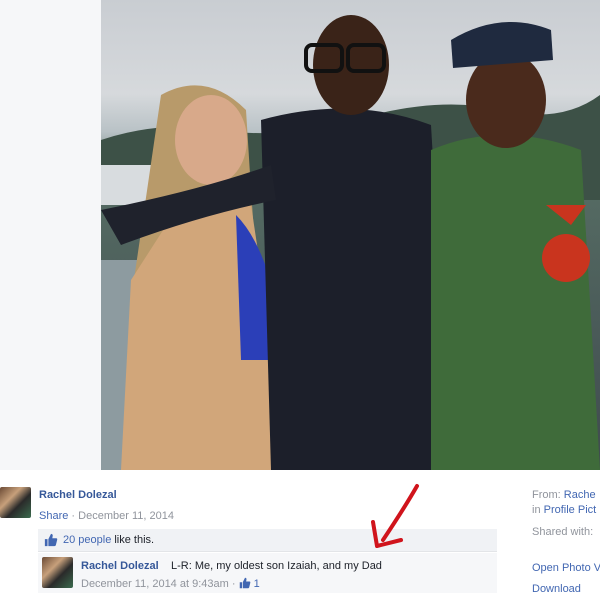  What do you see at coordinates (395, 516) in the screenshot?
I see `red-arrow-annotation` at bounding box center [395, 516].